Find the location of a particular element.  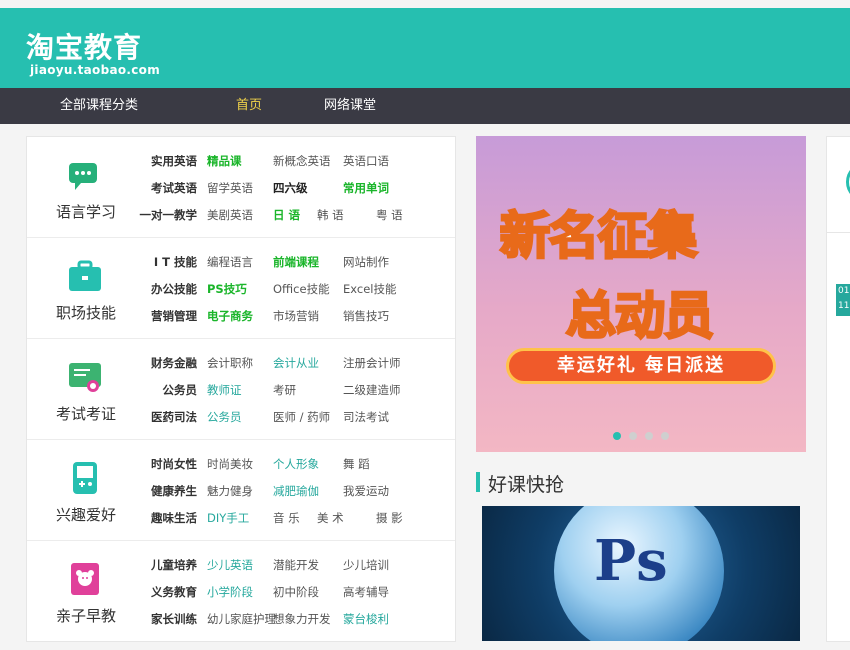

category-link: 会计职称 is located at coordinates (230, 363).